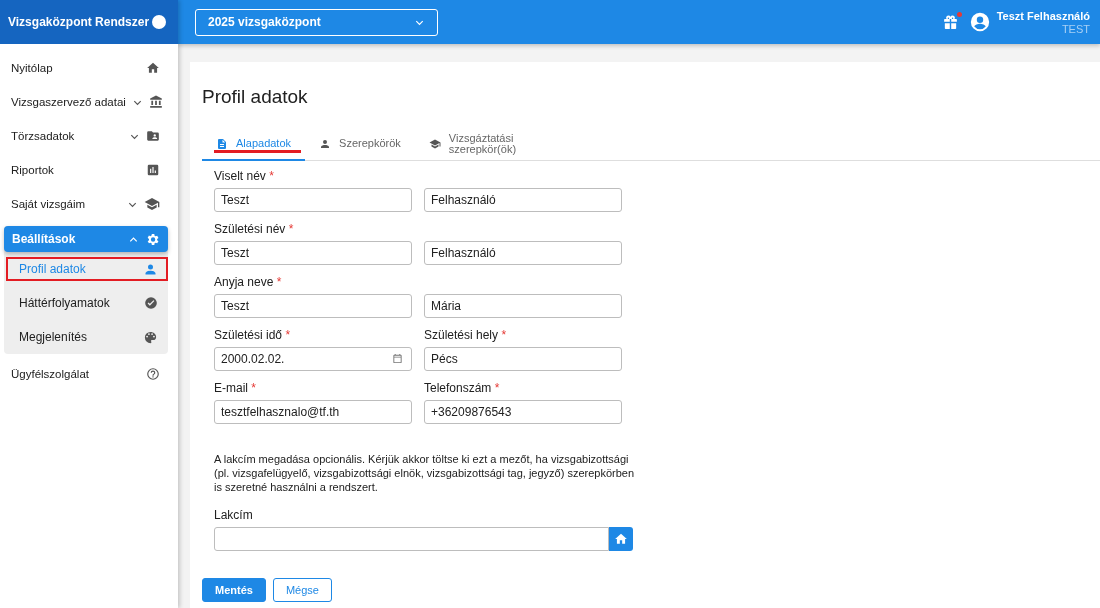 This screenshot has width=1100, height=608. What do you see at coordinates (89, 204) in the screenshot?
I see `sidebar-item: Saját vizsgáim` at bounding box center [89, 204].